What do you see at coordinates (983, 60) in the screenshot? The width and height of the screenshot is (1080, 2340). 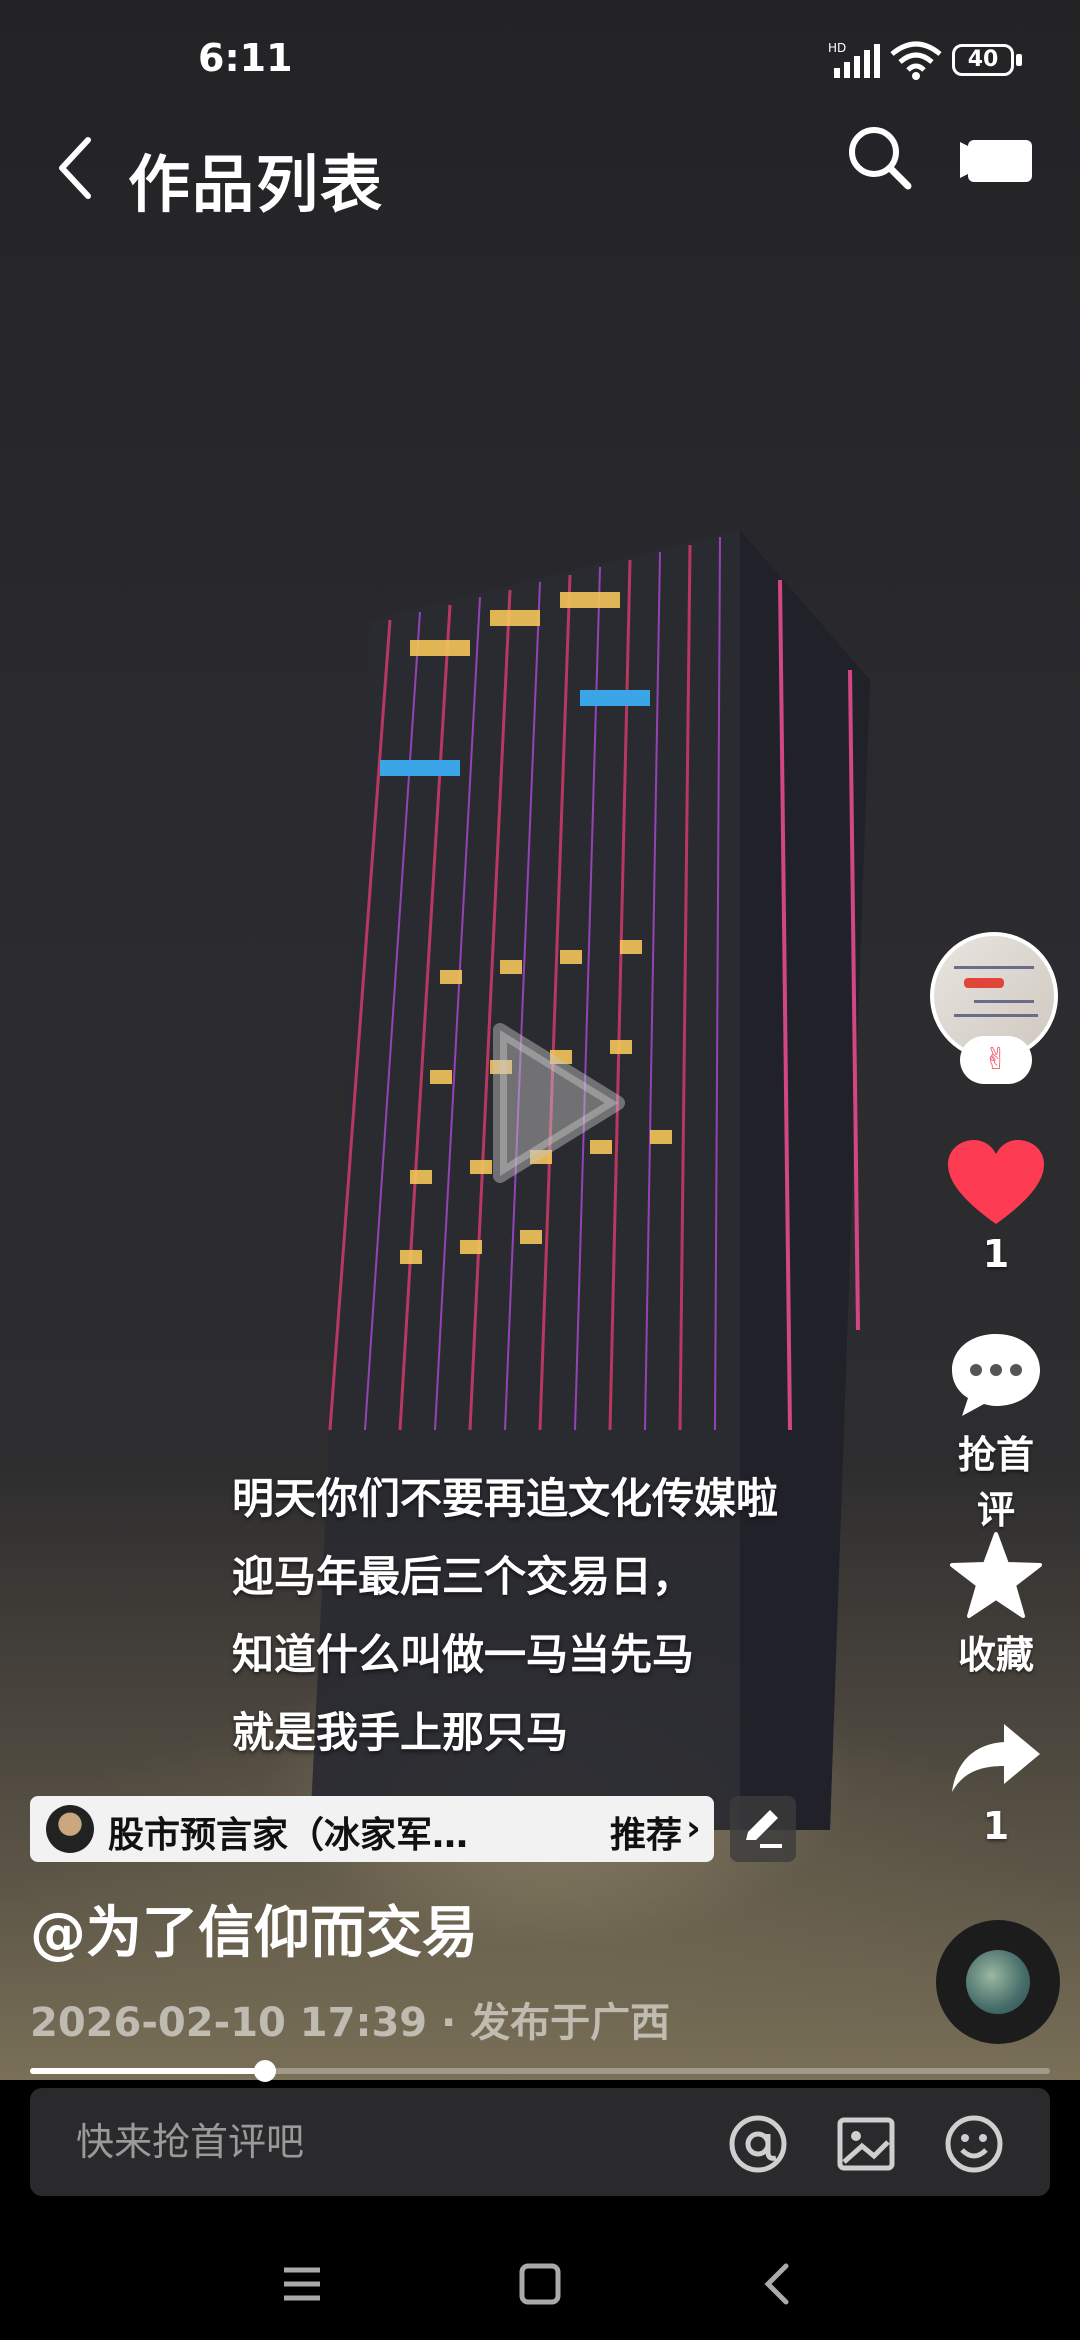 I see `battery-level: 40` at bounding box center [983, 60].